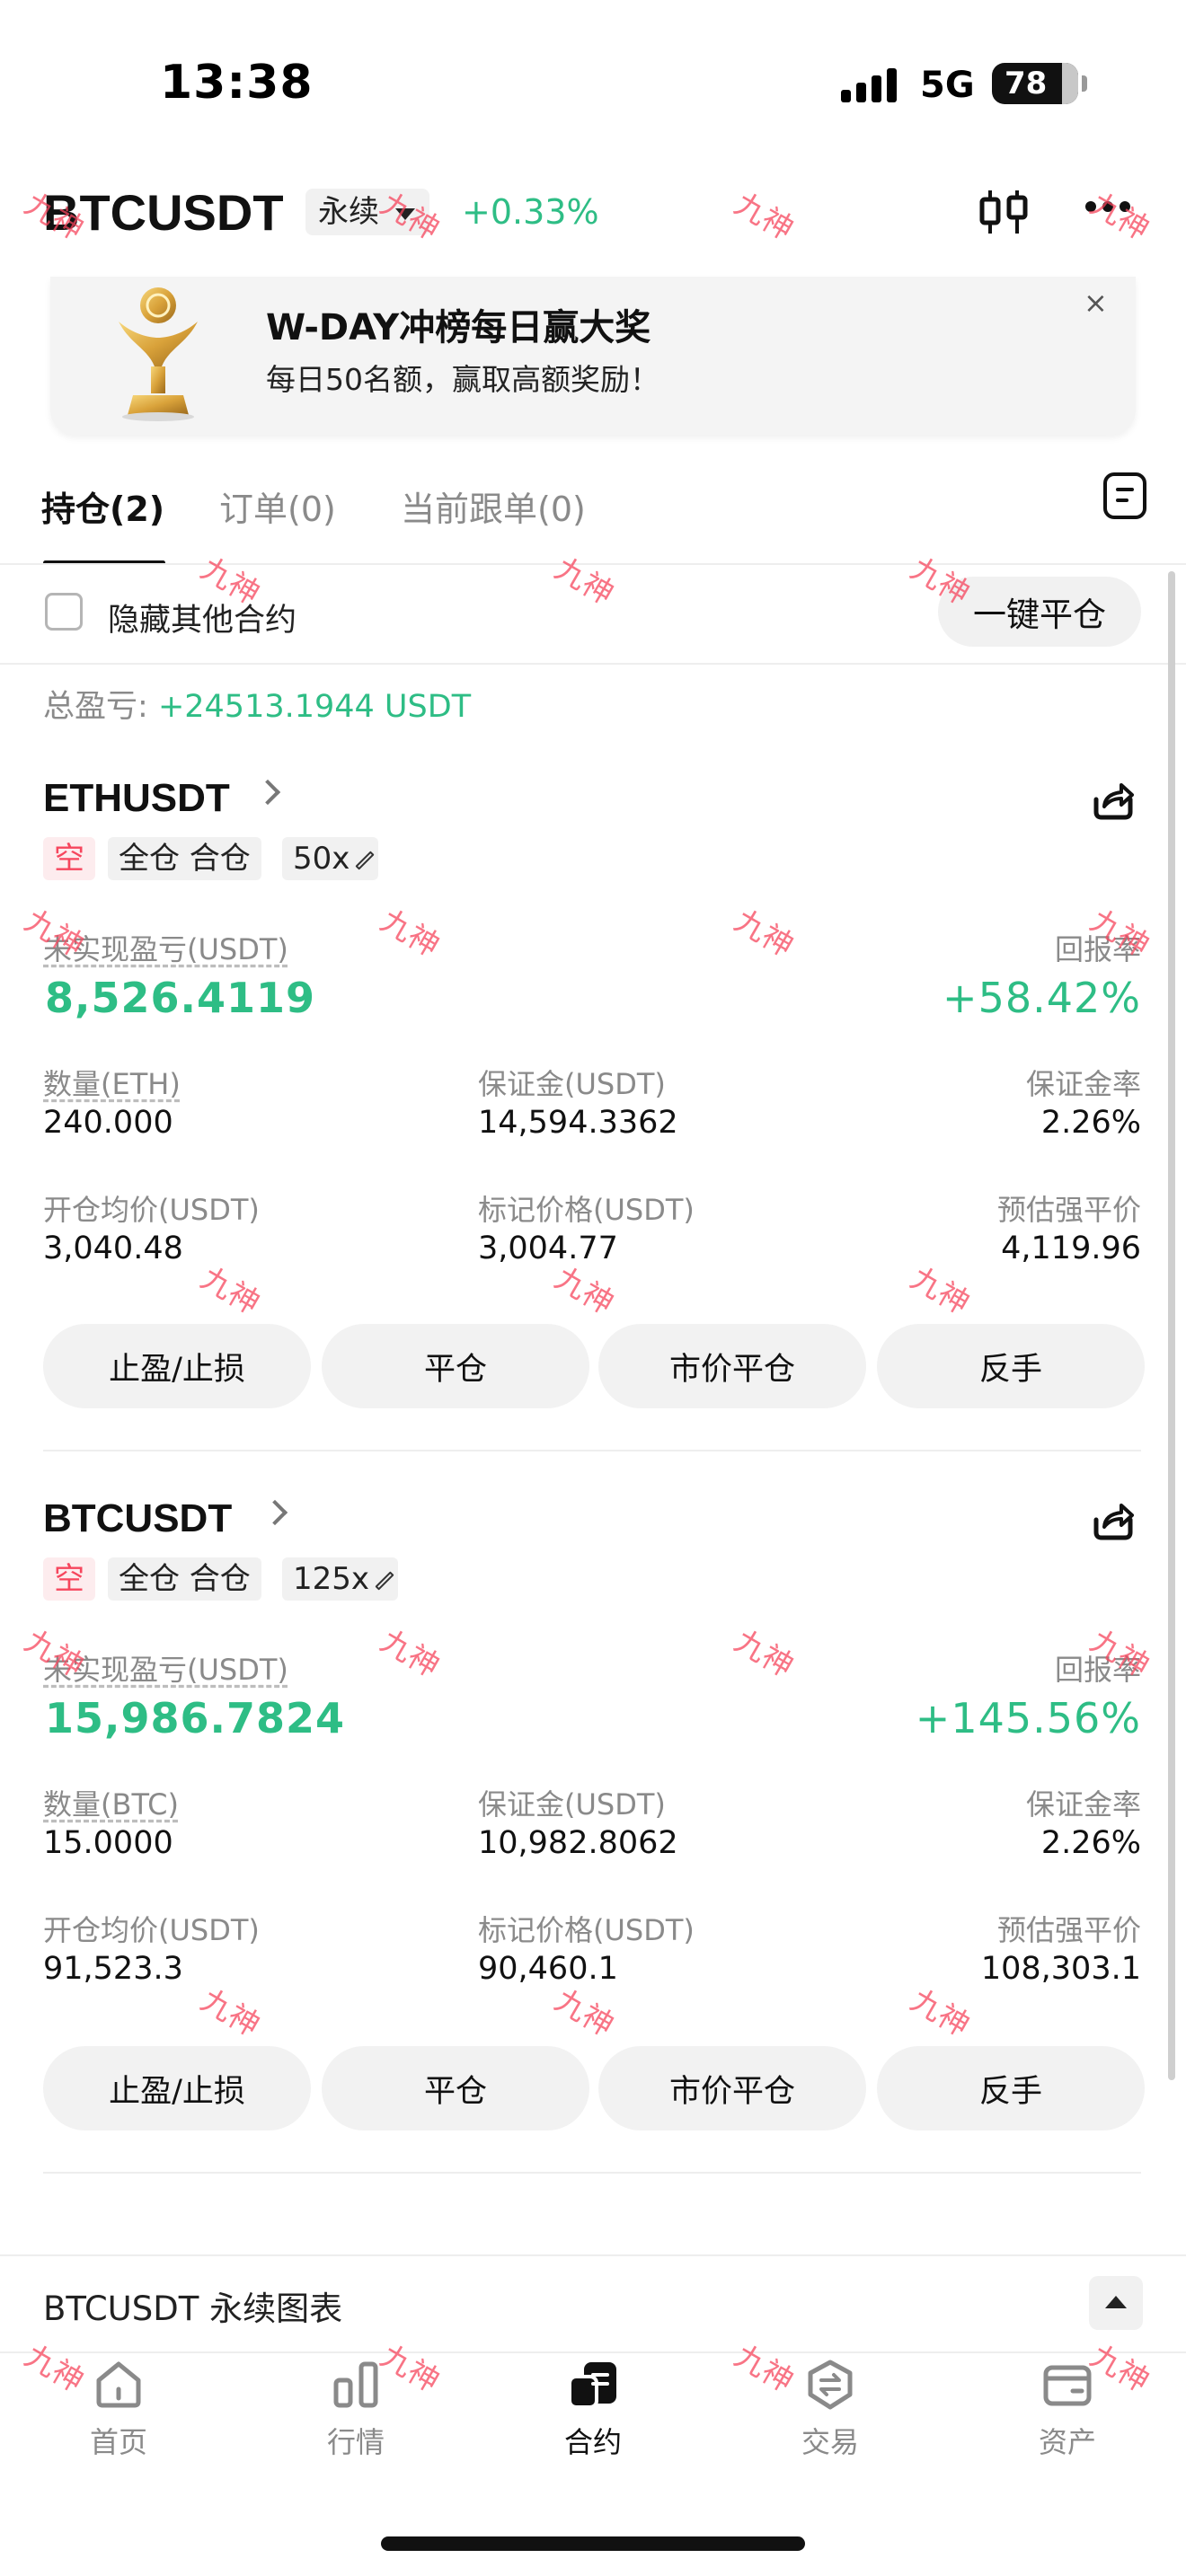 This screenshot has width=1186, height=2576. Describe the element at coordinates (111, 1804) in the screenshot. I see `quantity-label: 数量(BTC)` at that location.